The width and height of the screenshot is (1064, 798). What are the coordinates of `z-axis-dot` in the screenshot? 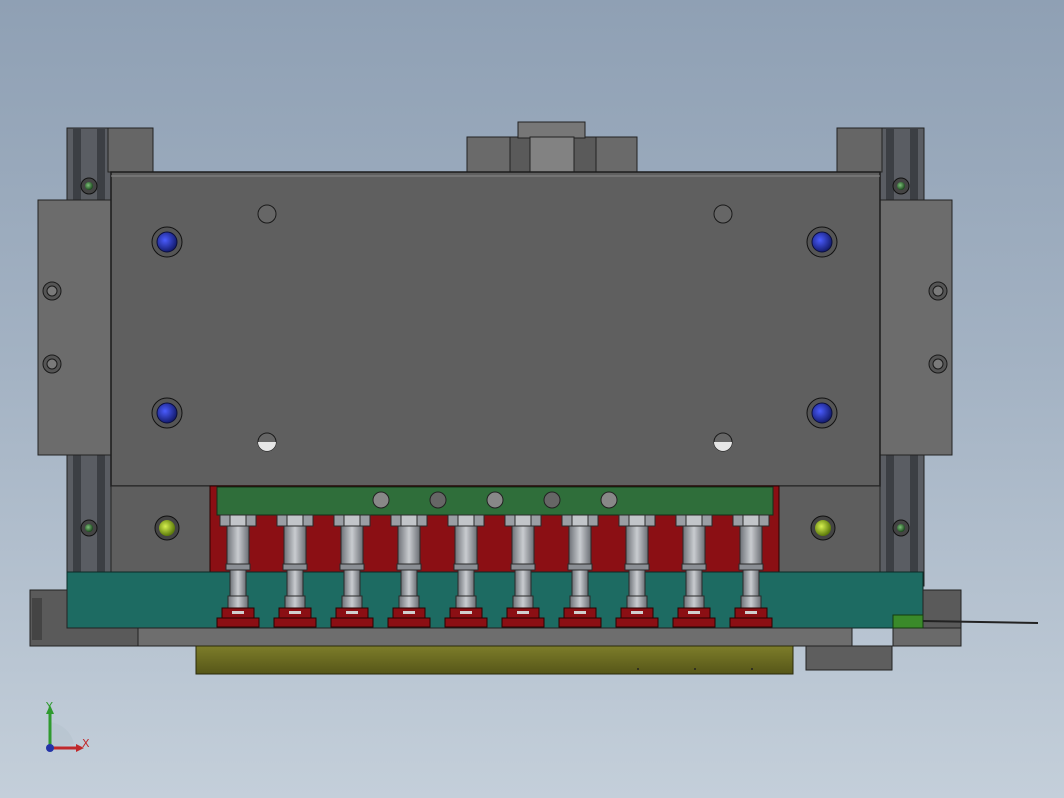 It's located at (50, 748).